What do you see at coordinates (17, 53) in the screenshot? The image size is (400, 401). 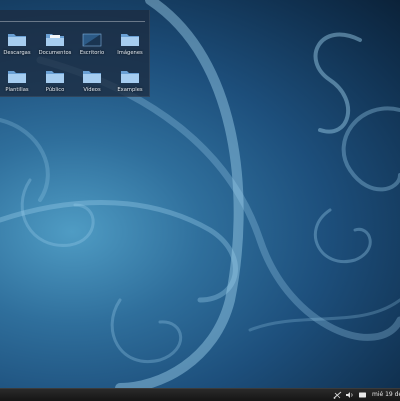 I see `folder-label: Descargas` at bounding box center [17, 53].